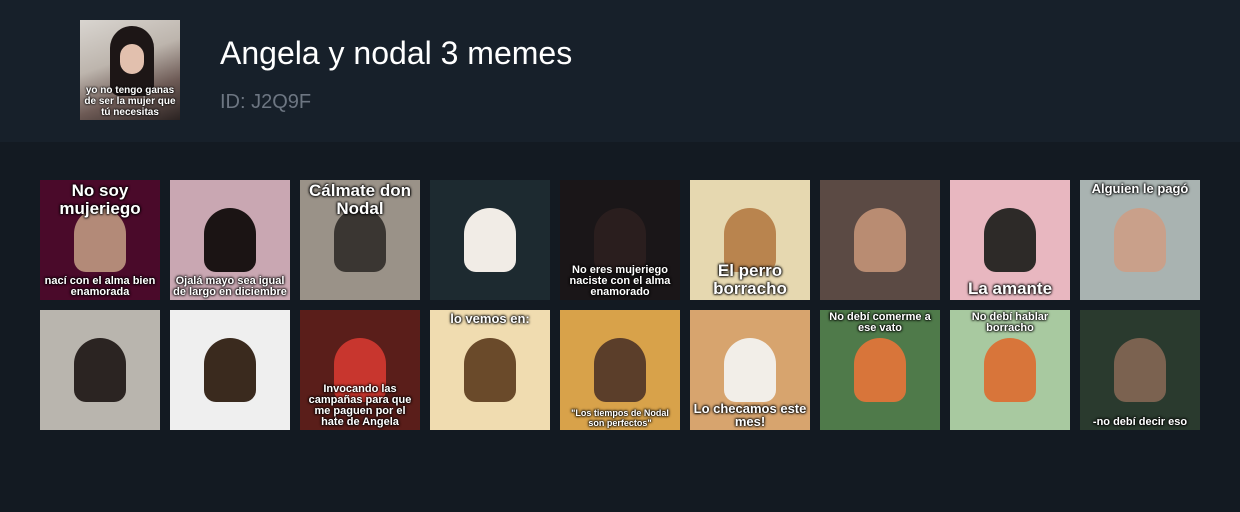  I want to click on cover-face-shape, so click(132, 59).